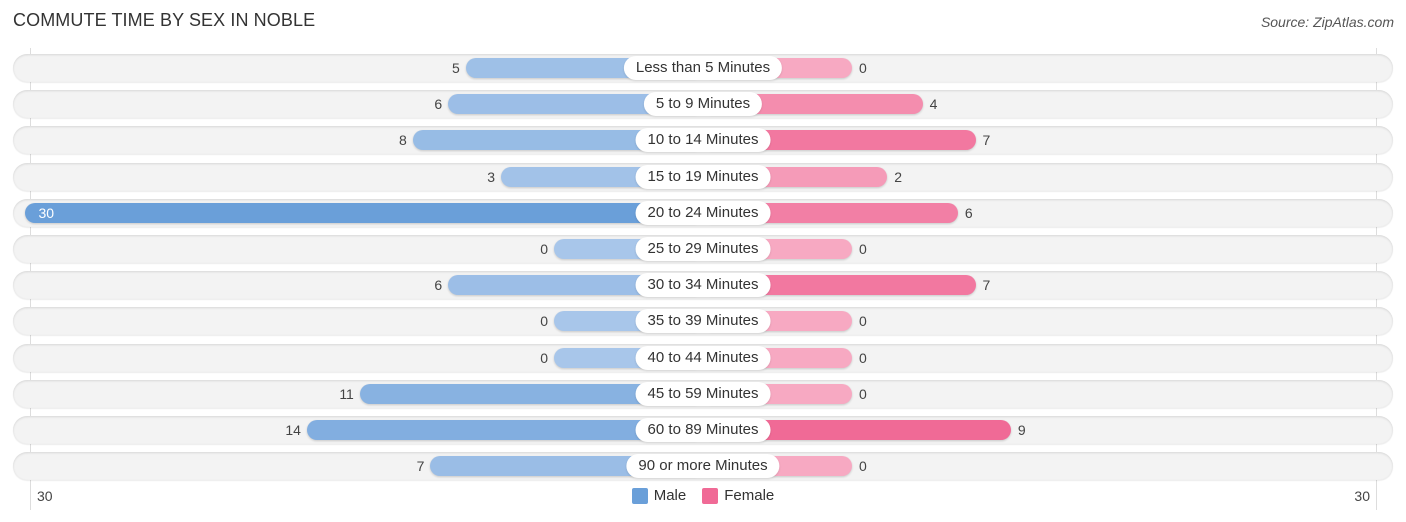 This screenshot has height=522, width=1406. I want to click on legend-item-male: Male, so click(659, 495).